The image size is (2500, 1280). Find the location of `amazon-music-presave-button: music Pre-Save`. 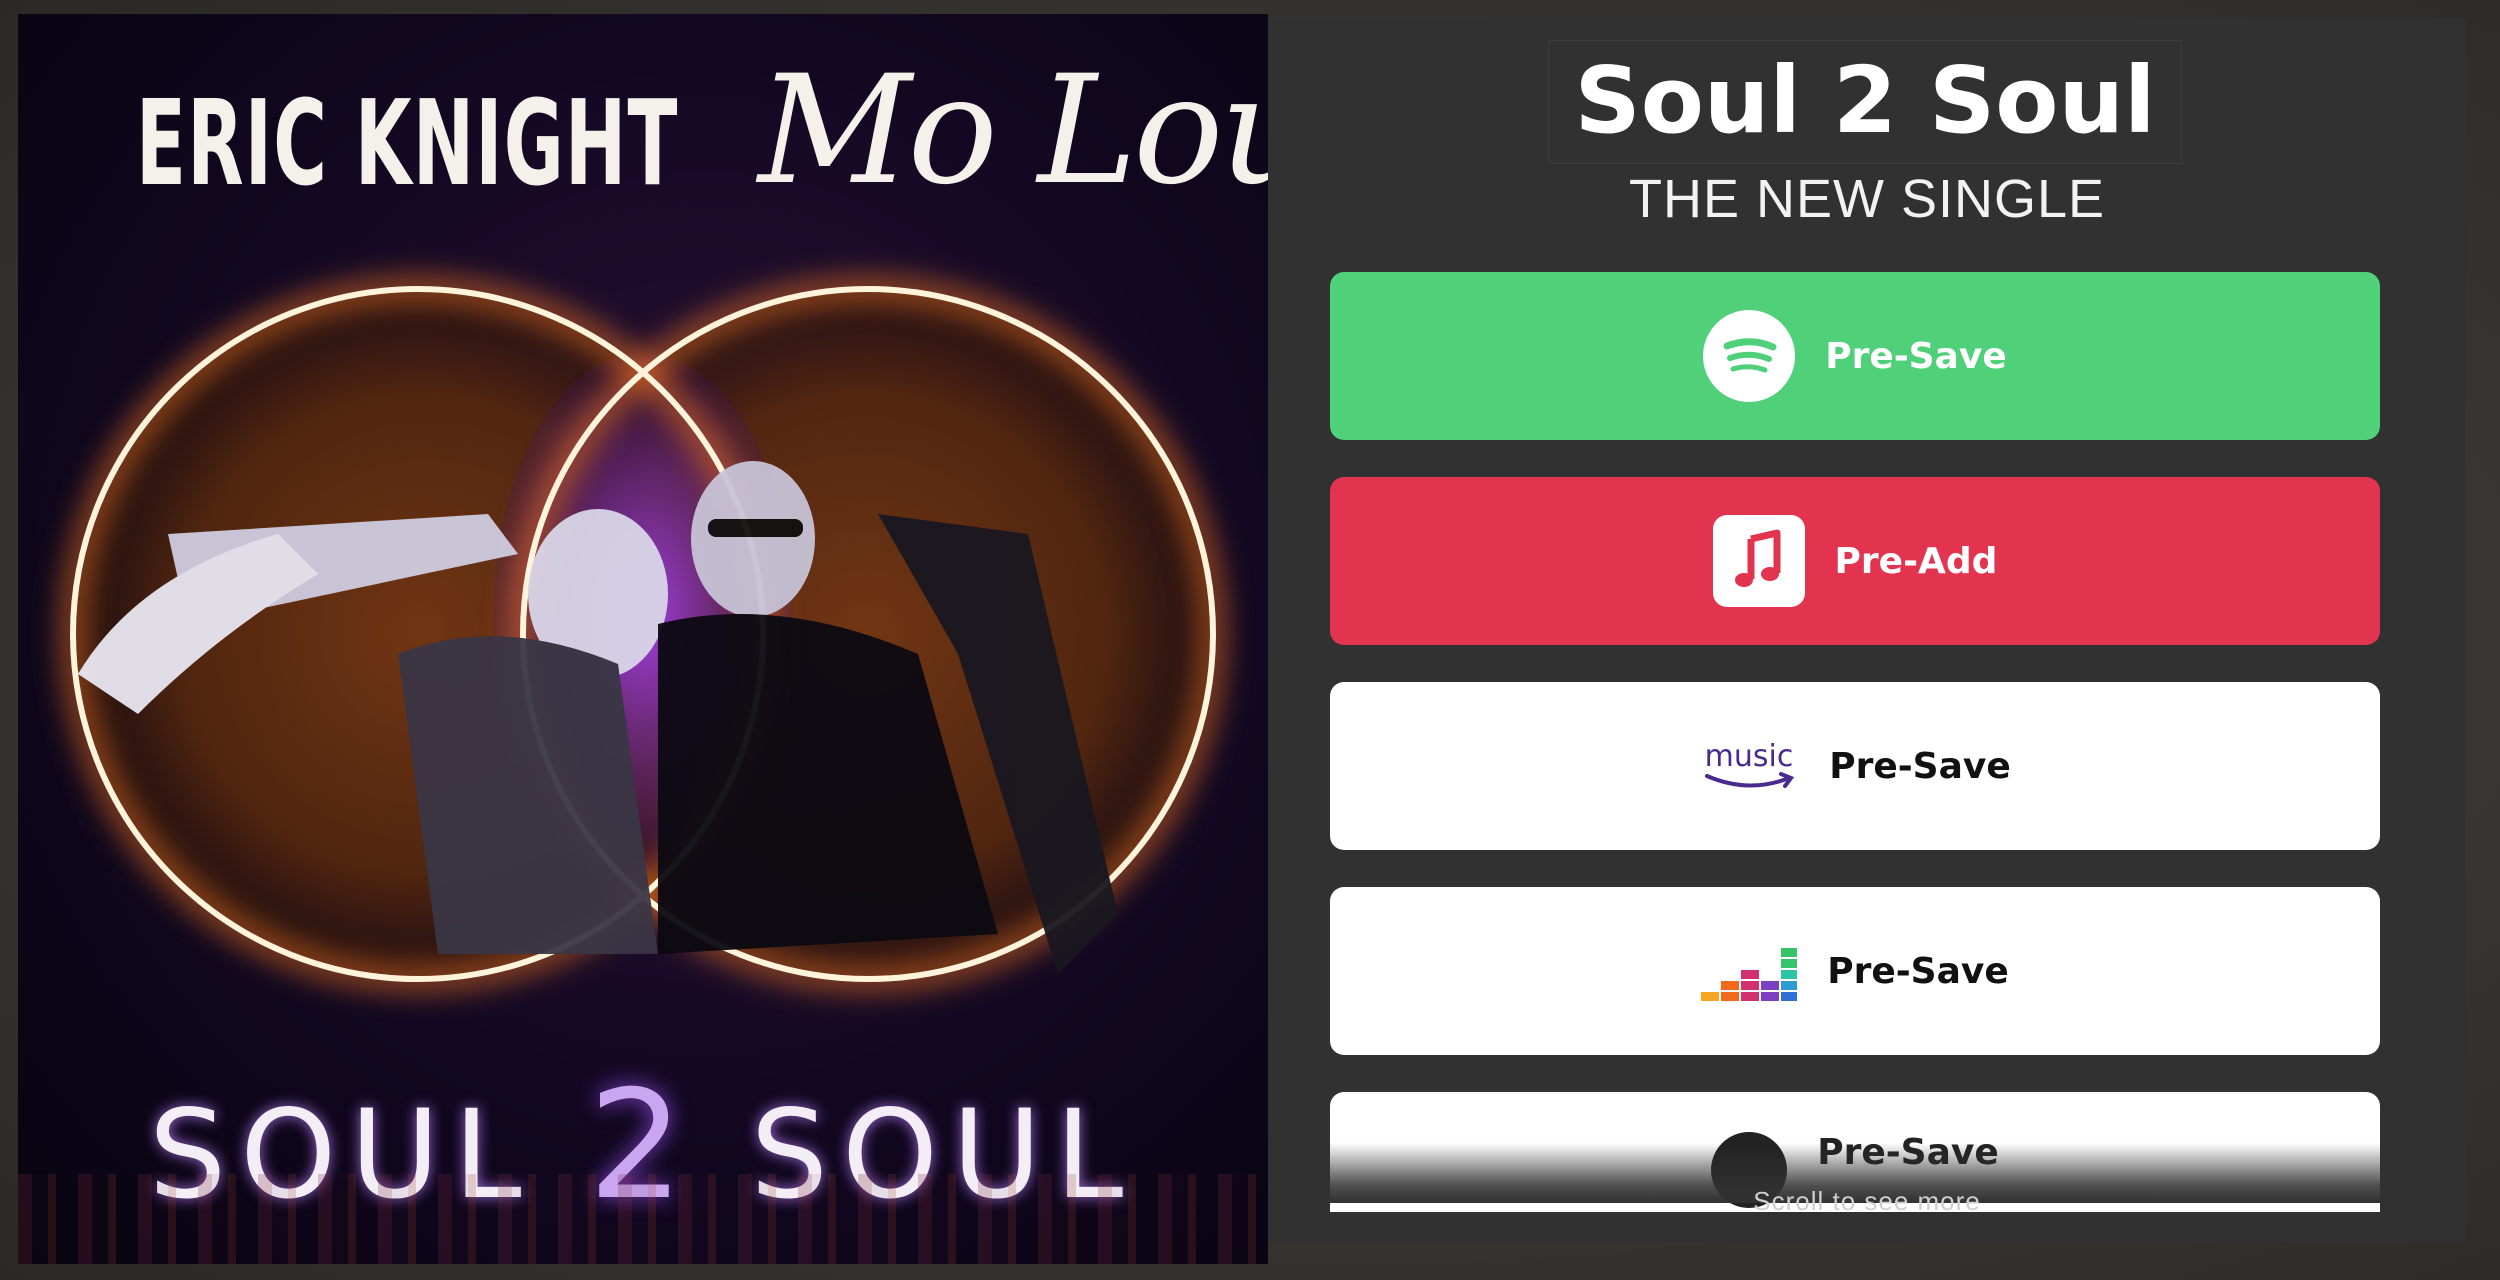

amazon-music-presave-button: music Pre-Save is located at coordinates (1855, 766).